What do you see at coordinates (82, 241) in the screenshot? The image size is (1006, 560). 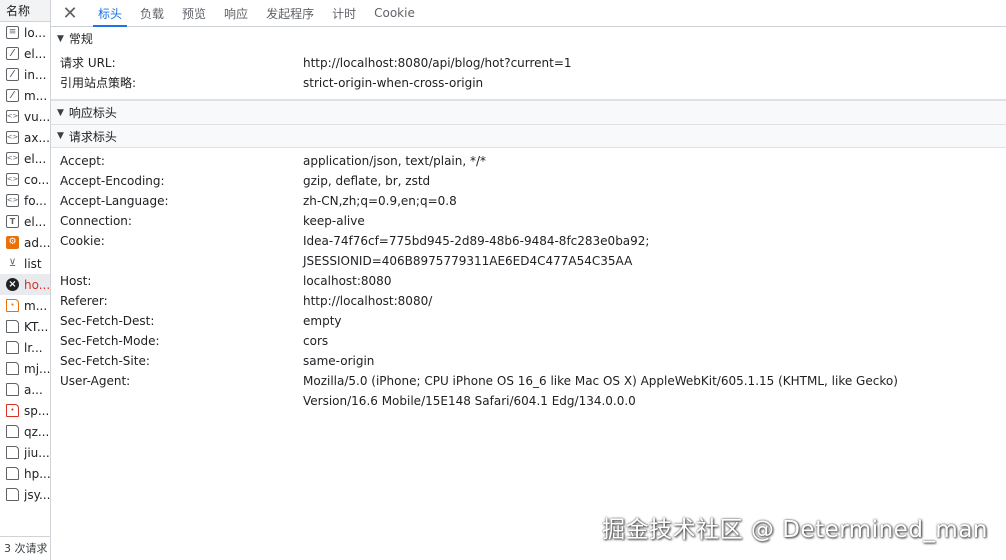 I see `header-name: Cookie:` at bounding box center [82, 241].